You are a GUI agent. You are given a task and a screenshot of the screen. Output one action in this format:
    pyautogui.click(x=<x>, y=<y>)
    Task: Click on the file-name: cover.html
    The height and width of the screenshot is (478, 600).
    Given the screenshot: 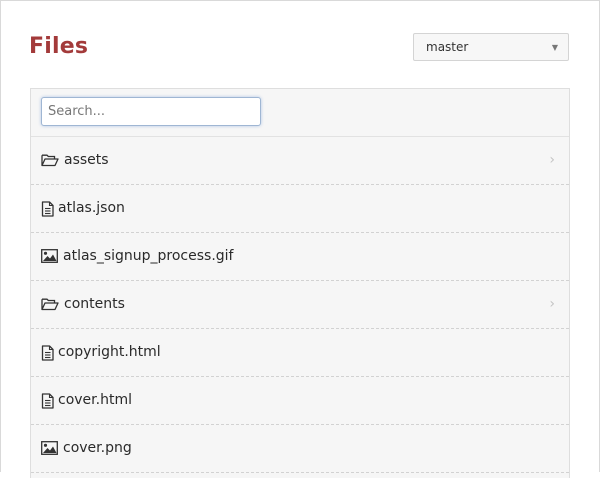 What is the action you would take?
    pyautogui.click(x=95, y=400)
    